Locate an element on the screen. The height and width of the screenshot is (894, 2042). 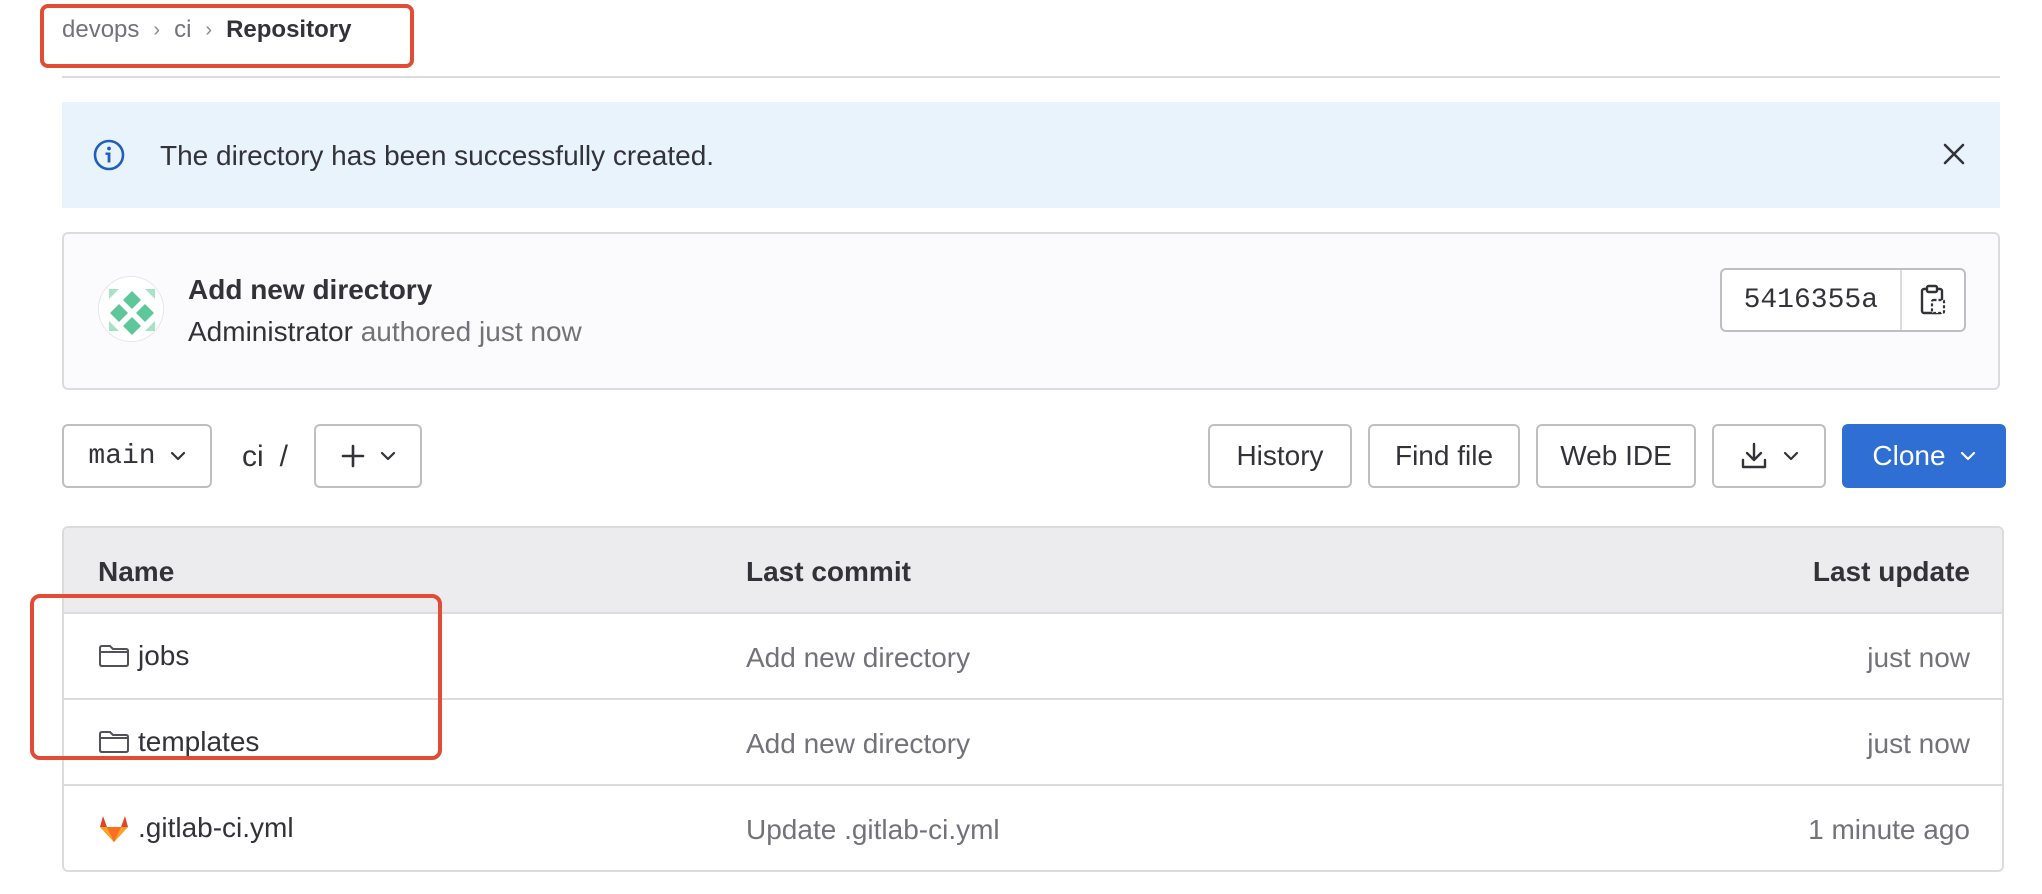
divider is located at coordinates (1031, 77).